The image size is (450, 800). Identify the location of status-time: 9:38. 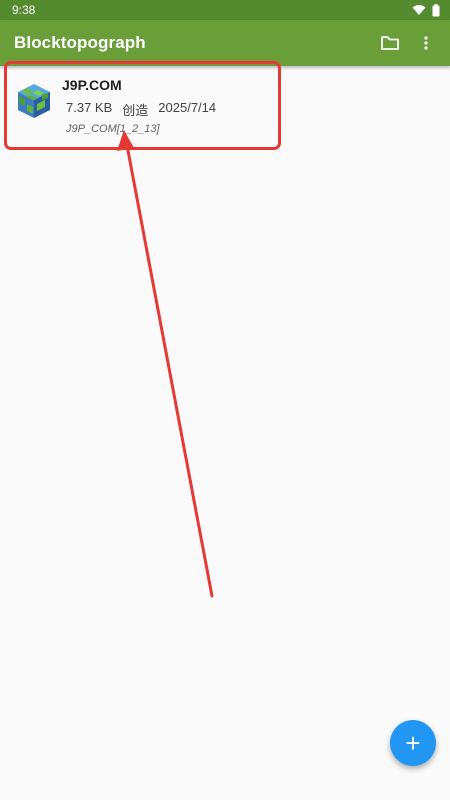
(24, 10).